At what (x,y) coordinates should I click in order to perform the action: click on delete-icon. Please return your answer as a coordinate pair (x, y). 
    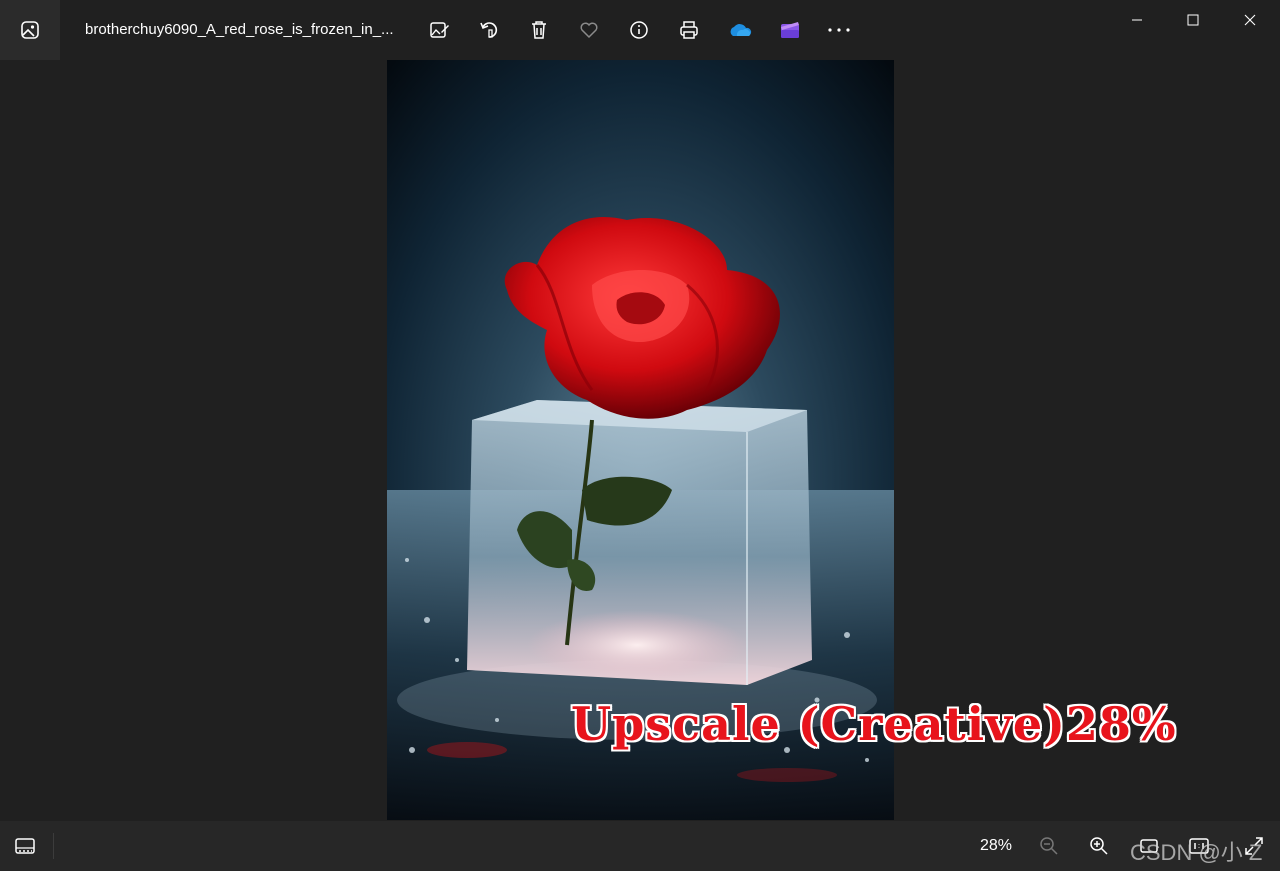
    Looking at the image, I should click on (539, 30).